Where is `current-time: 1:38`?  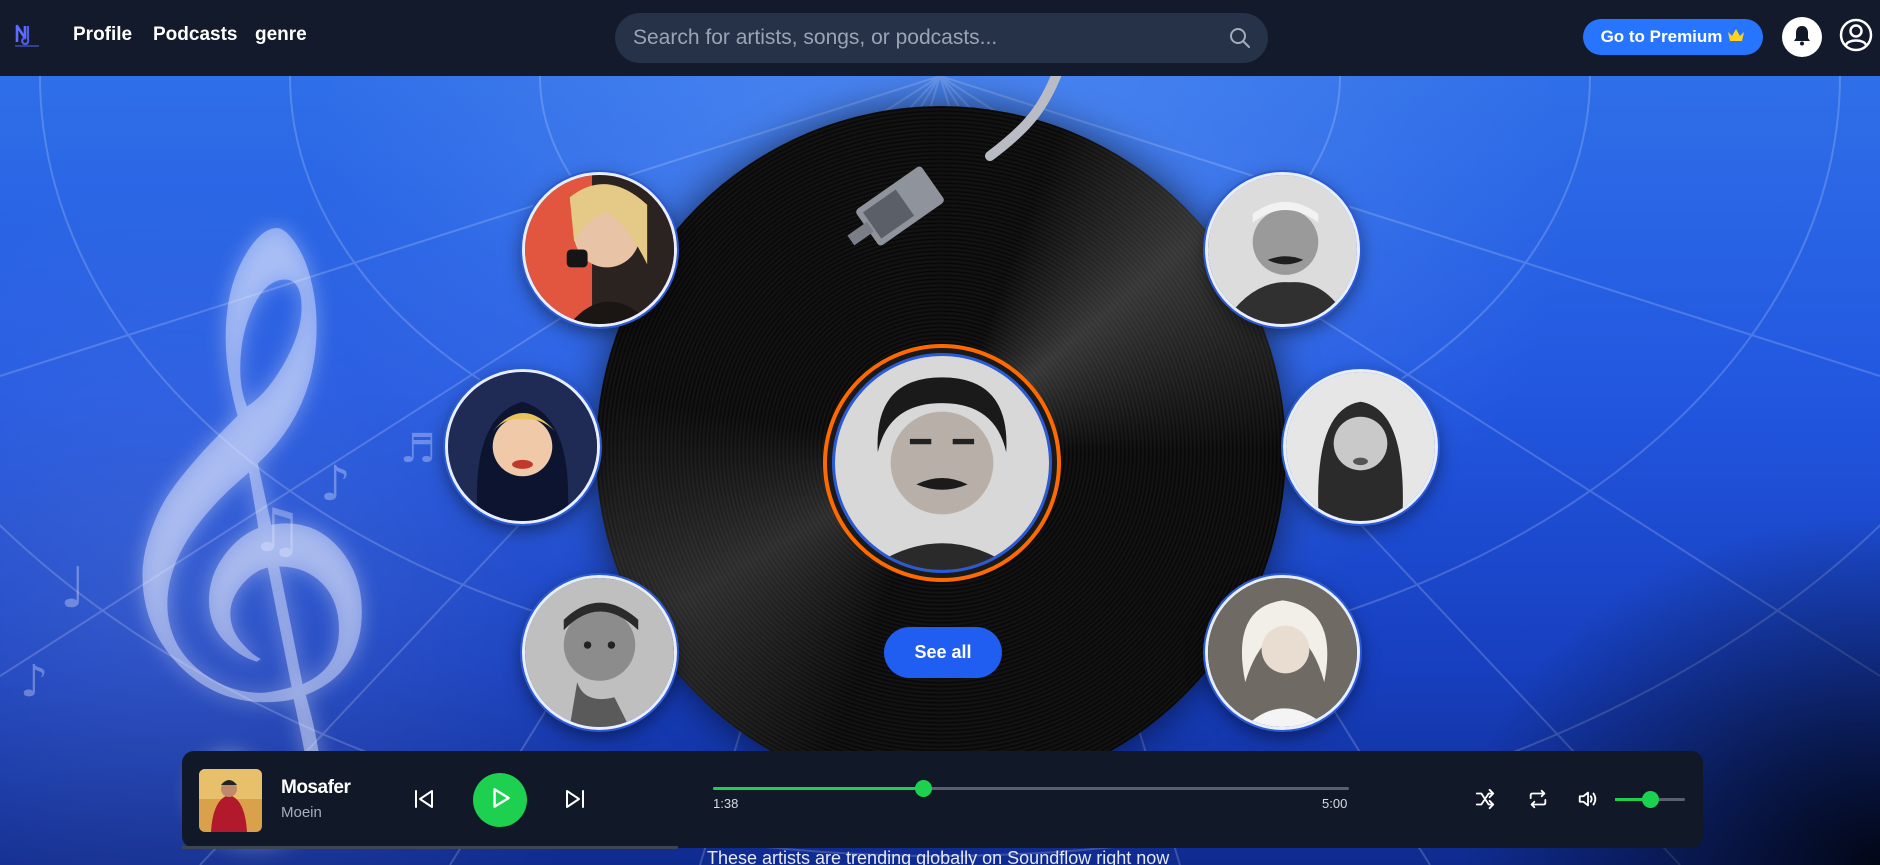 current-time: 1:38 is located at coordinates (726, 803).